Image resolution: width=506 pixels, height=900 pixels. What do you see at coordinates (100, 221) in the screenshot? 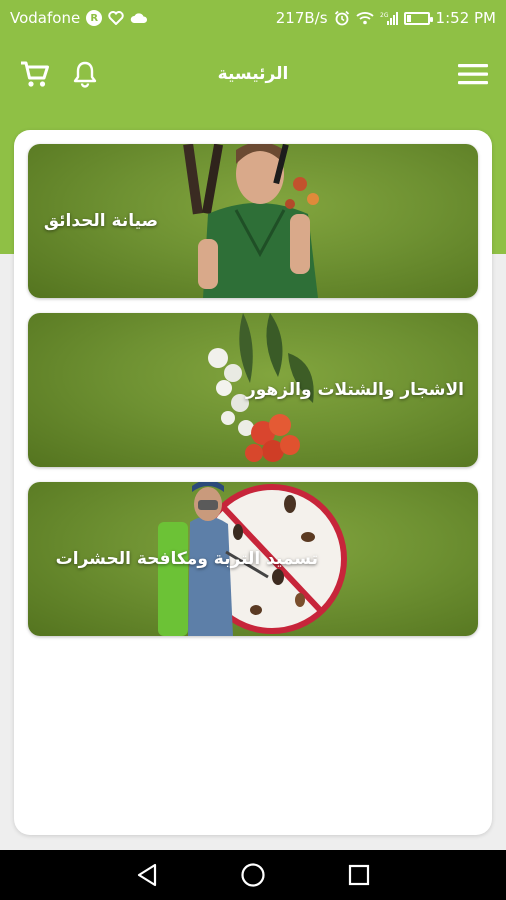
I see `tile-label: صيانة الحدائق` at bounding box center [100, 221].